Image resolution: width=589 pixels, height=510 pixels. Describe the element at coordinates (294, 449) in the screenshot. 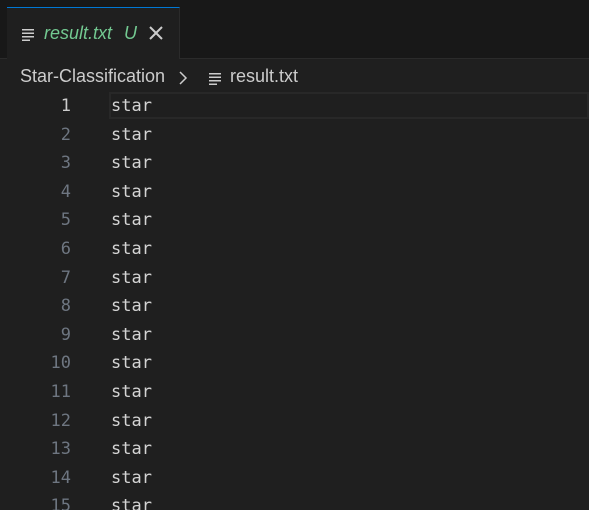

I see `editor-line: 13 star` at that location.